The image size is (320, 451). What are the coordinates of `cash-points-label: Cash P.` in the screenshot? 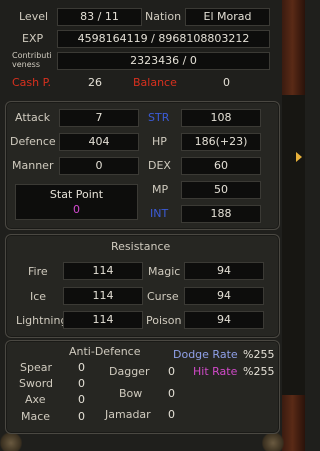 It's located at (32, 82).